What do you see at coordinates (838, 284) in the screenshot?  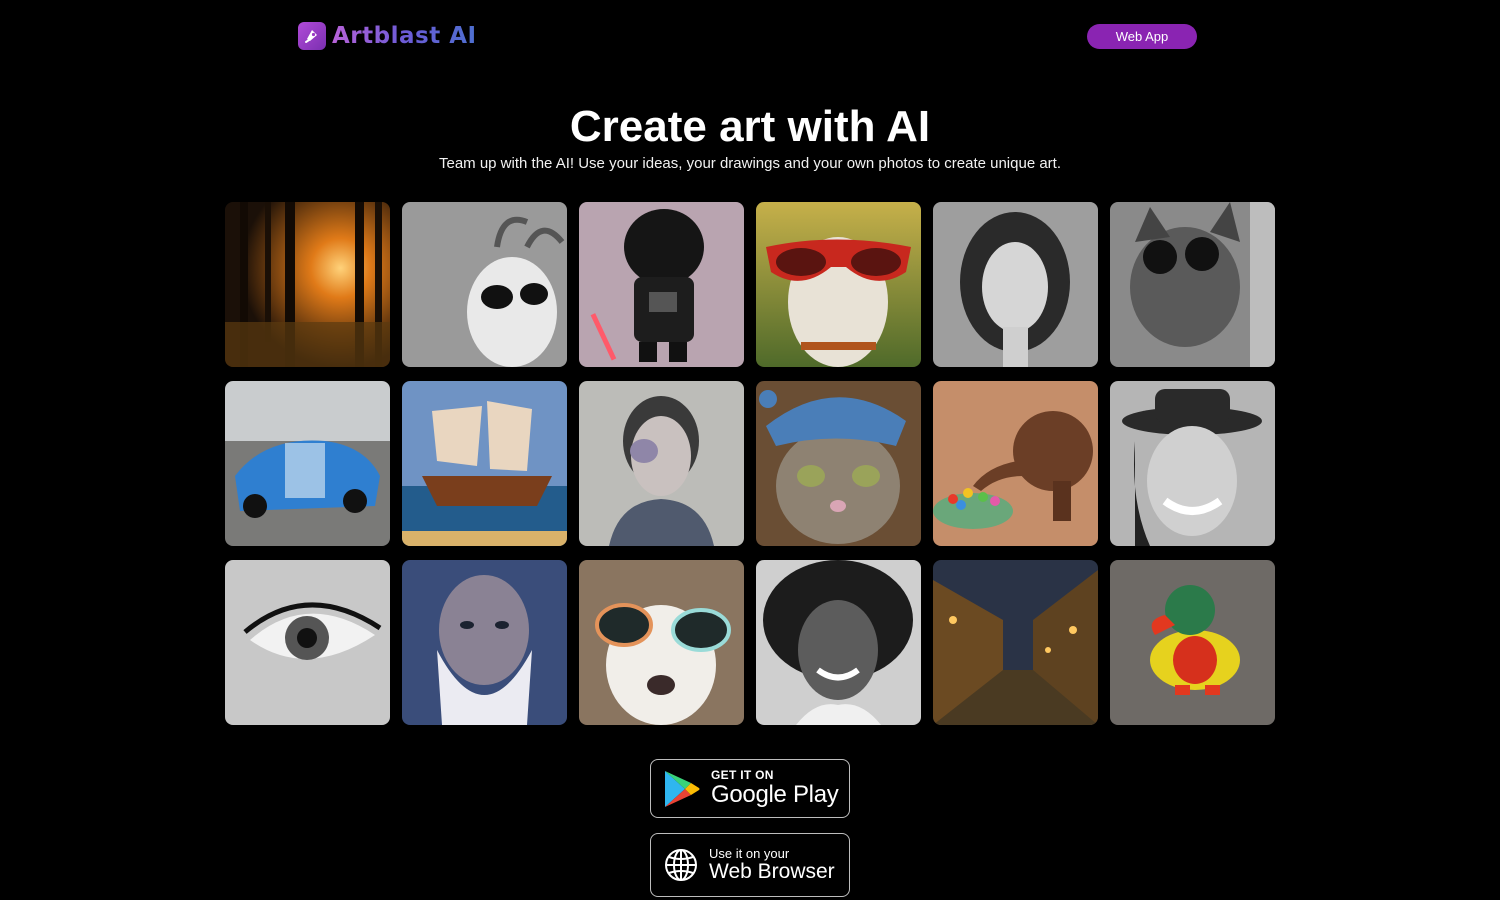 I see `gallery-image-dog-red-sunglasses` at bounding box center [838, 284].